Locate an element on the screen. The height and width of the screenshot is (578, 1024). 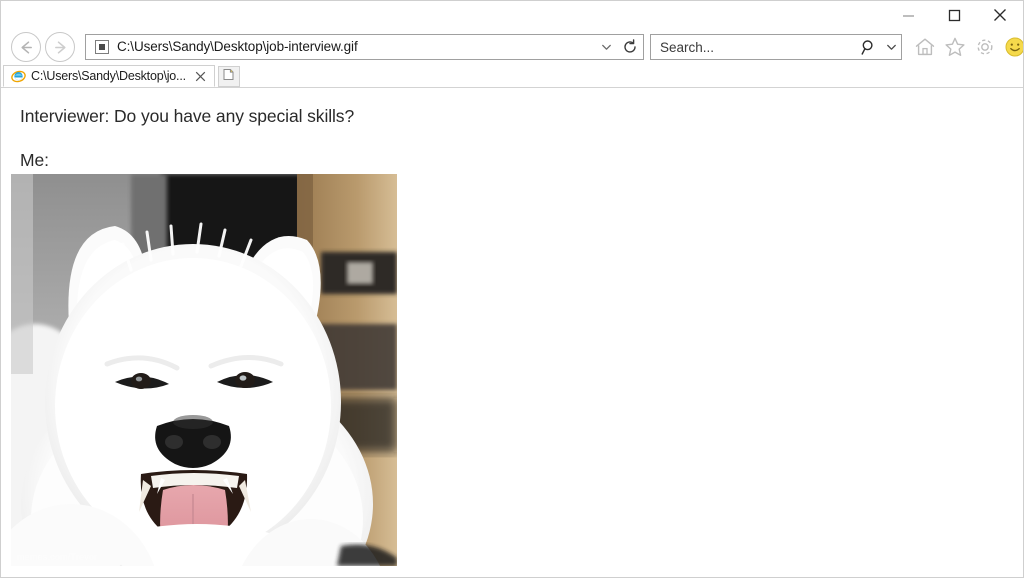
star-icon is located at coordinates (955, 47).